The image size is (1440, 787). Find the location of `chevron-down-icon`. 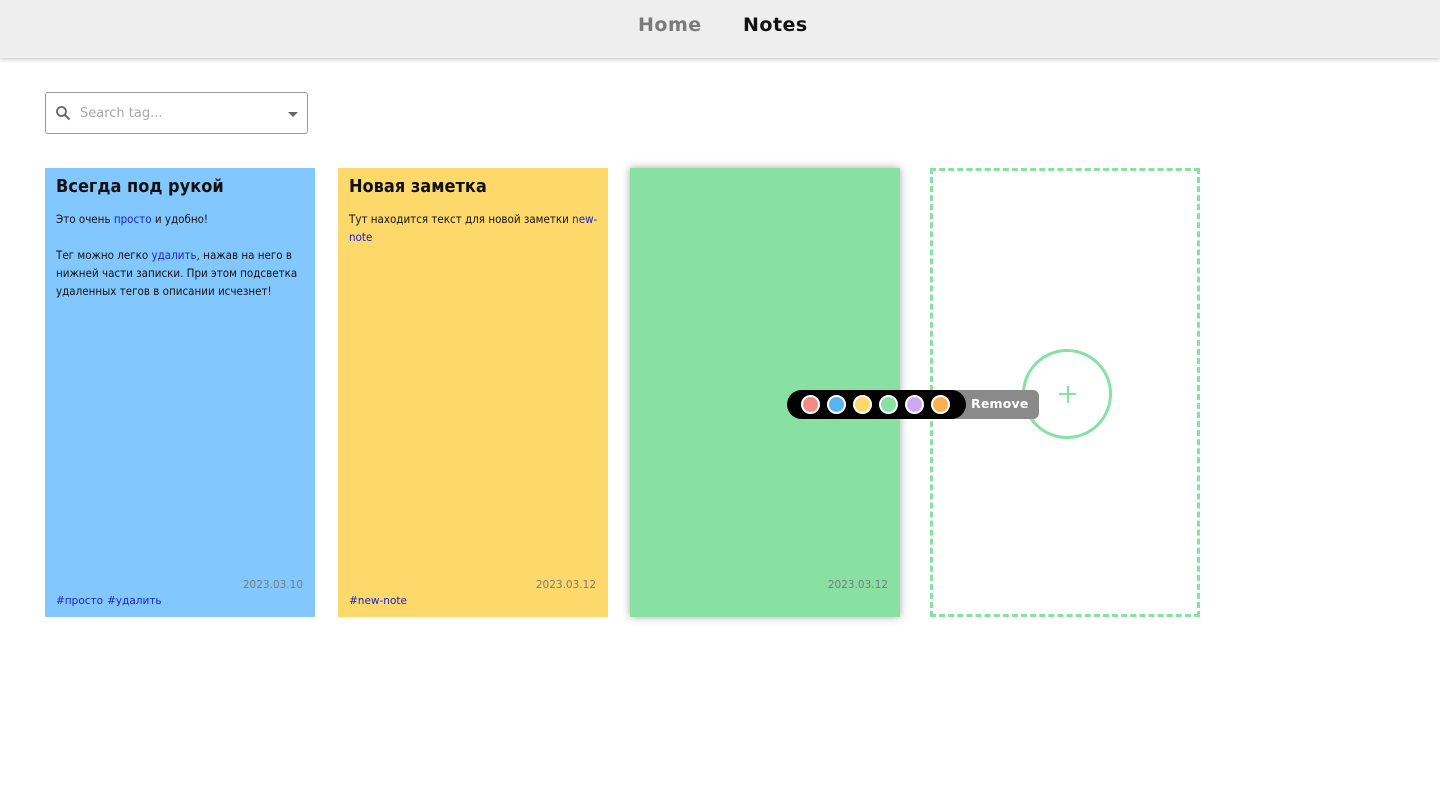

chevron-down-icon is located at coordinates (293, 114).